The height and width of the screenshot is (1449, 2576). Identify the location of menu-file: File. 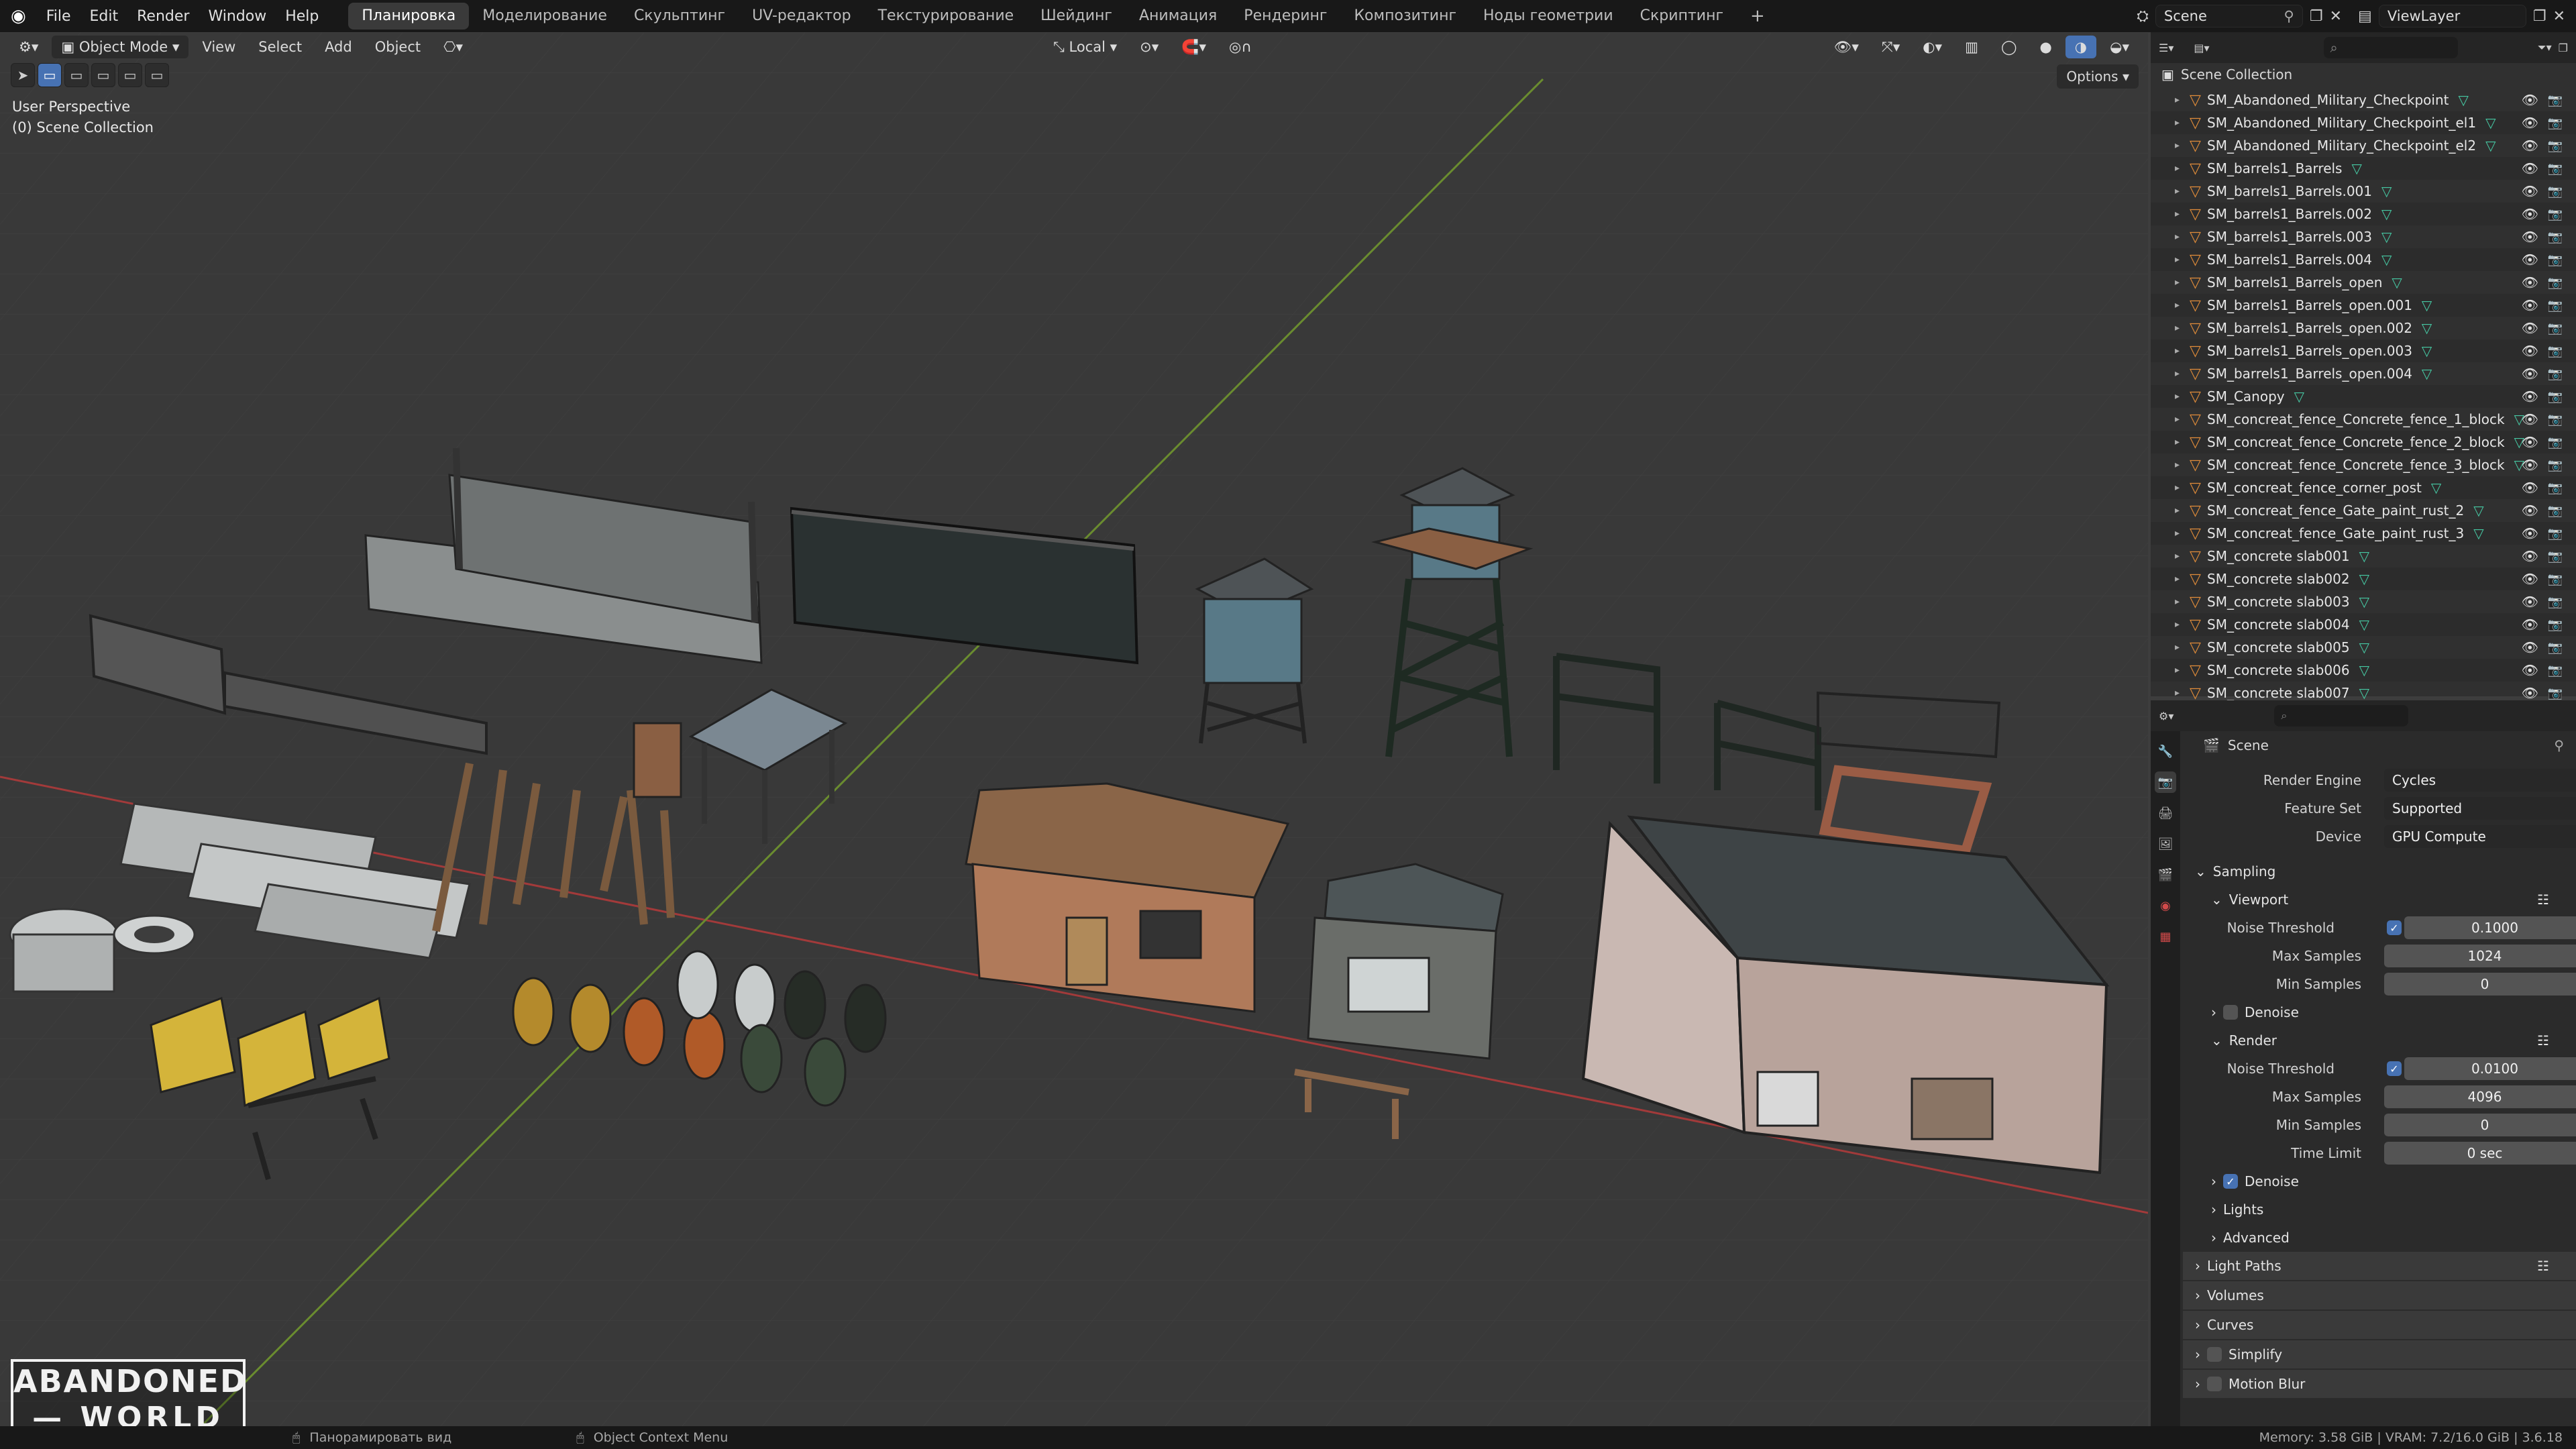
(58, 16).